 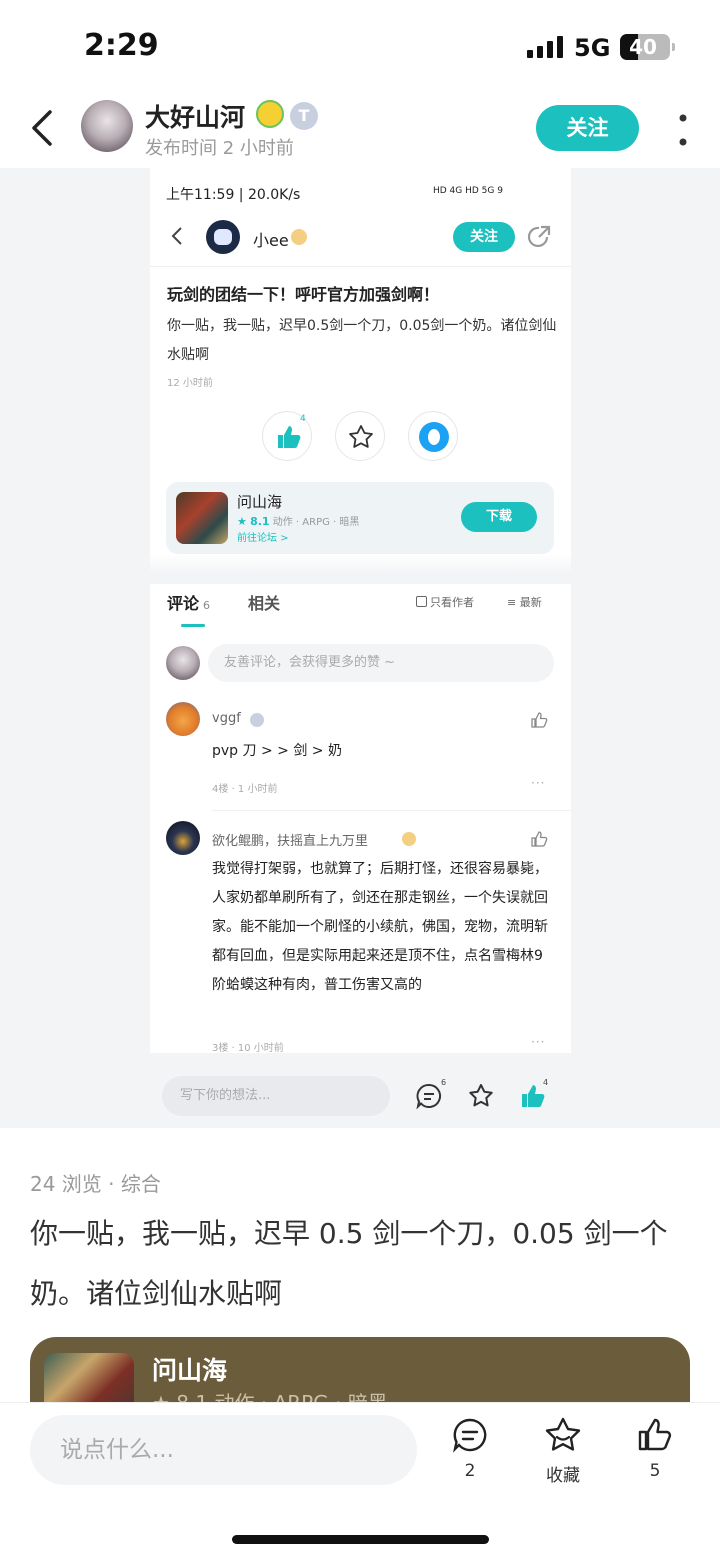 What do you see at coordinates (360, 45) in the screenshot?
I see `status-bar: 2:29 5G 40` at bounding box center [360, 45].